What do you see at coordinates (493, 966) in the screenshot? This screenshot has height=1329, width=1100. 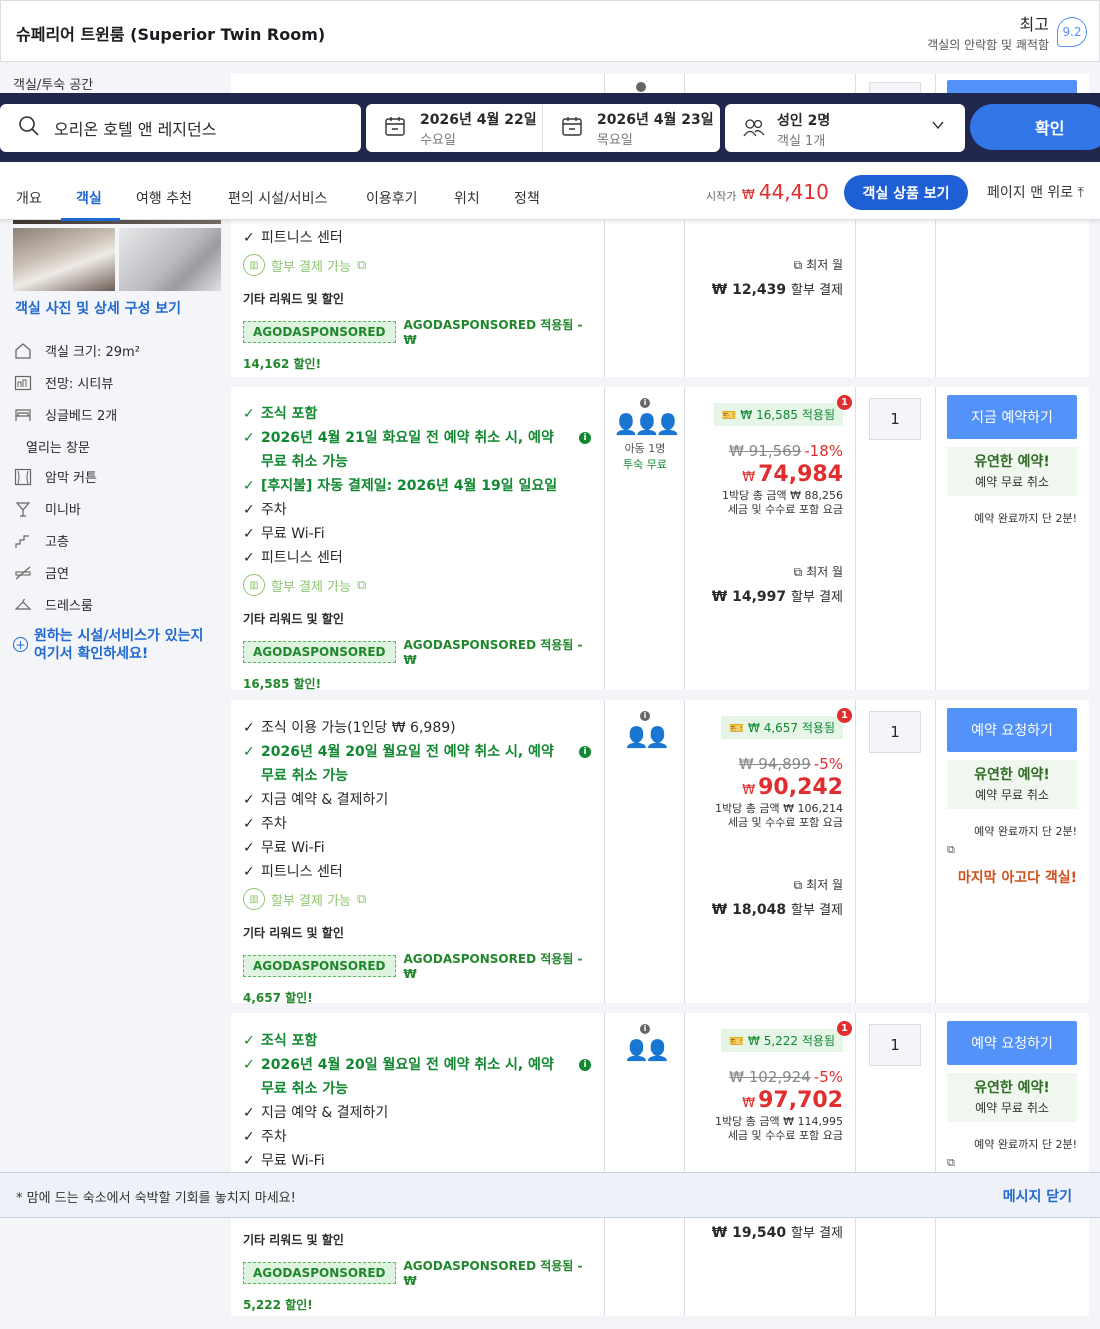 I see `sponsor-text: AGODASPONSORED 적용됨 - ₩` at bounding box center [493, 966].